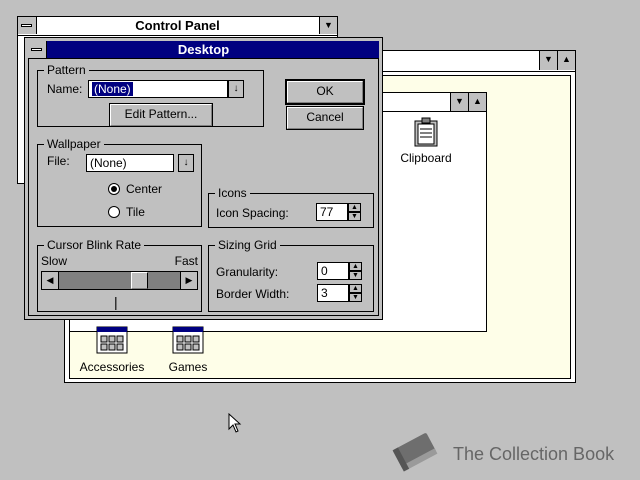  What do you see at coordinates (548, 60) in the screenshot?
I see `minimize-button: ▼` at bounding box center [548, 60].